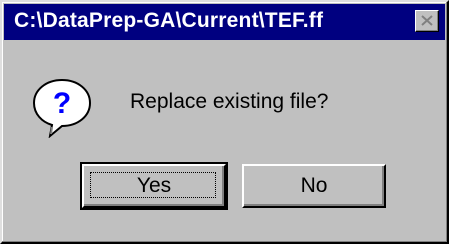  I want to click on message-text: Replace existing file?, so click(229, 101).